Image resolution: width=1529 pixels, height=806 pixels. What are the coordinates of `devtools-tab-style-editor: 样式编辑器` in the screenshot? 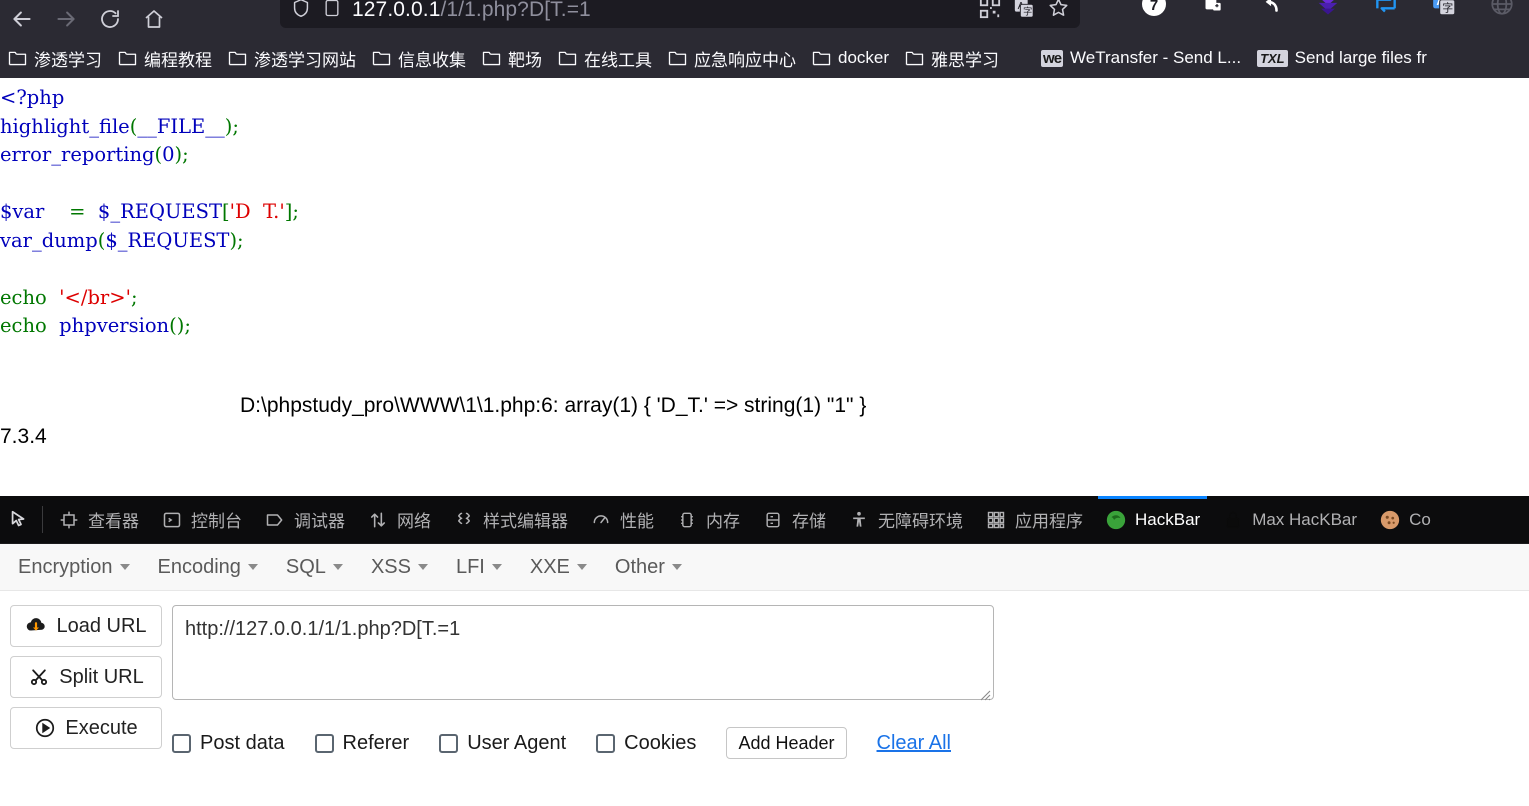 It's located at (510, 519).